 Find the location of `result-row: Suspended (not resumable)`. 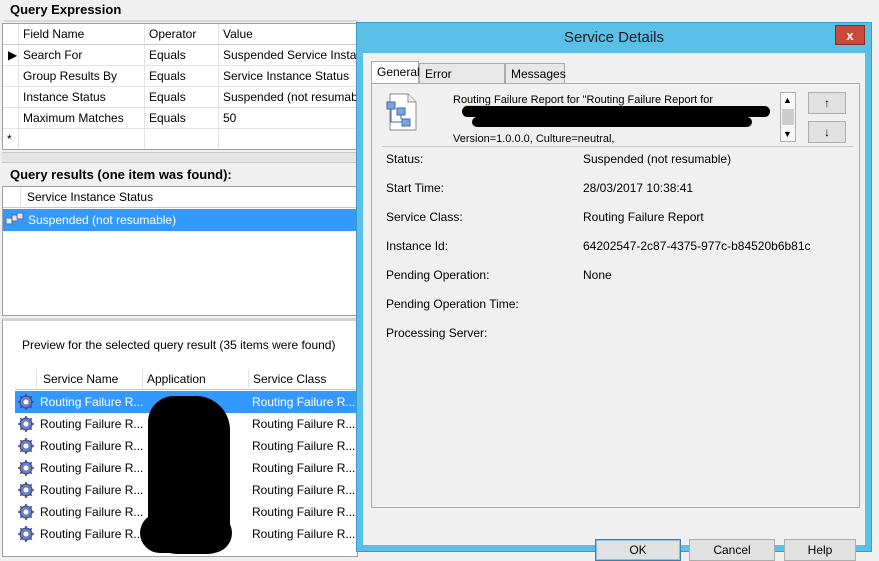

result-row: Suspended (not resumable) is located at coordinates (183, 220).